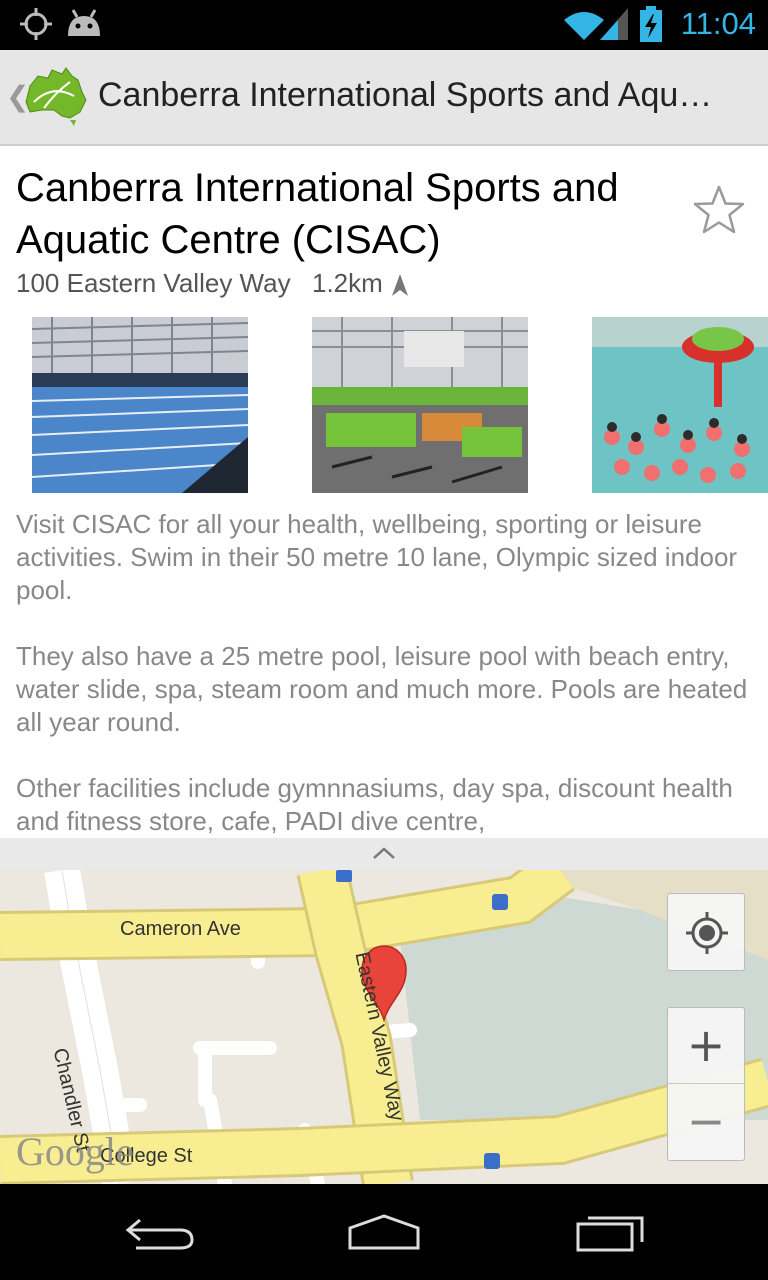  I want to click on map-expand-handle, so click(384, 854).